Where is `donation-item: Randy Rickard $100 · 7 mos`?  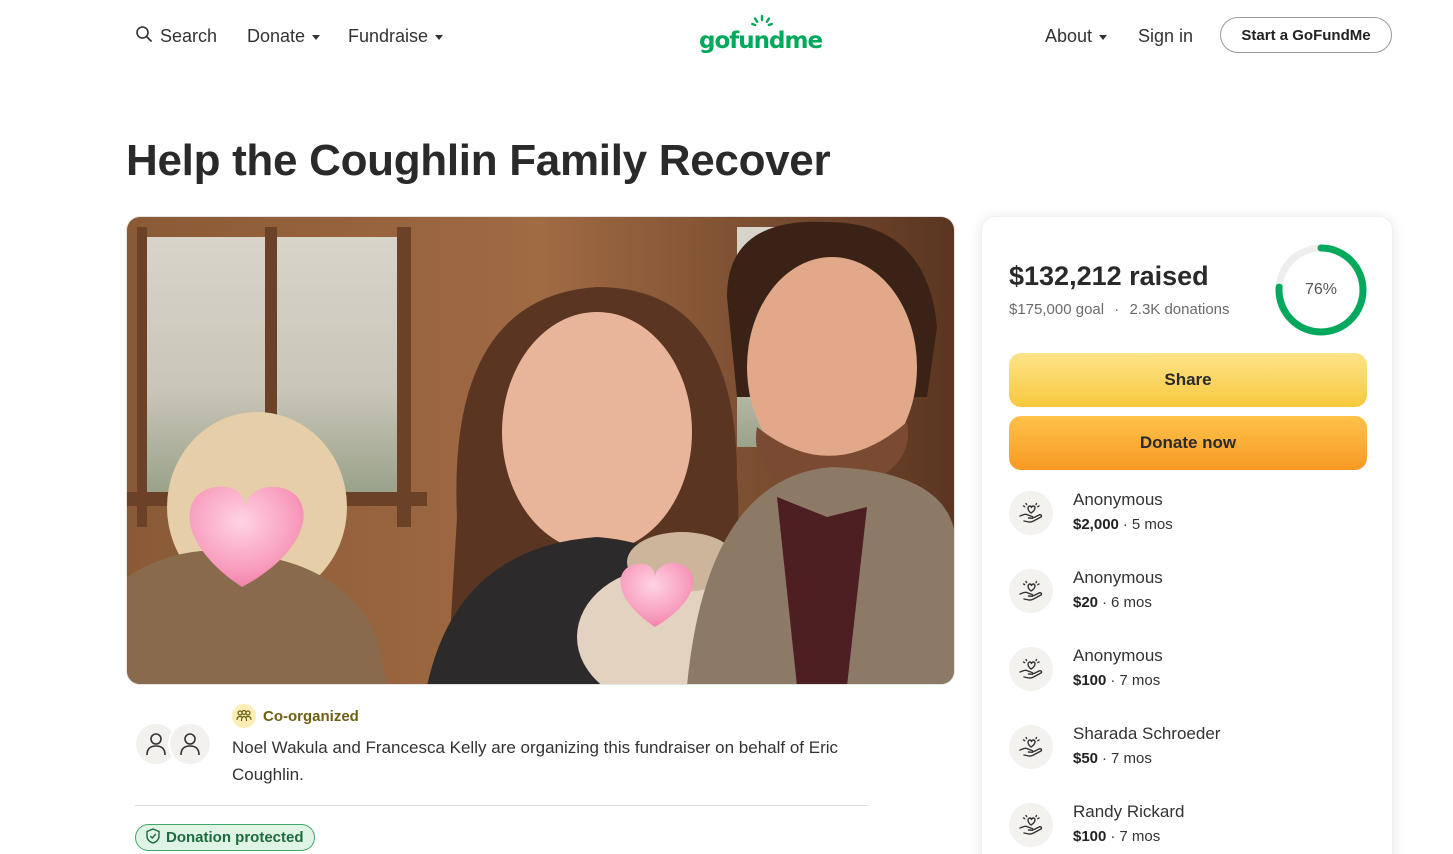
donation-item: Randy Rickard $100 · 7 mos is located at coordinates (1189, 826).